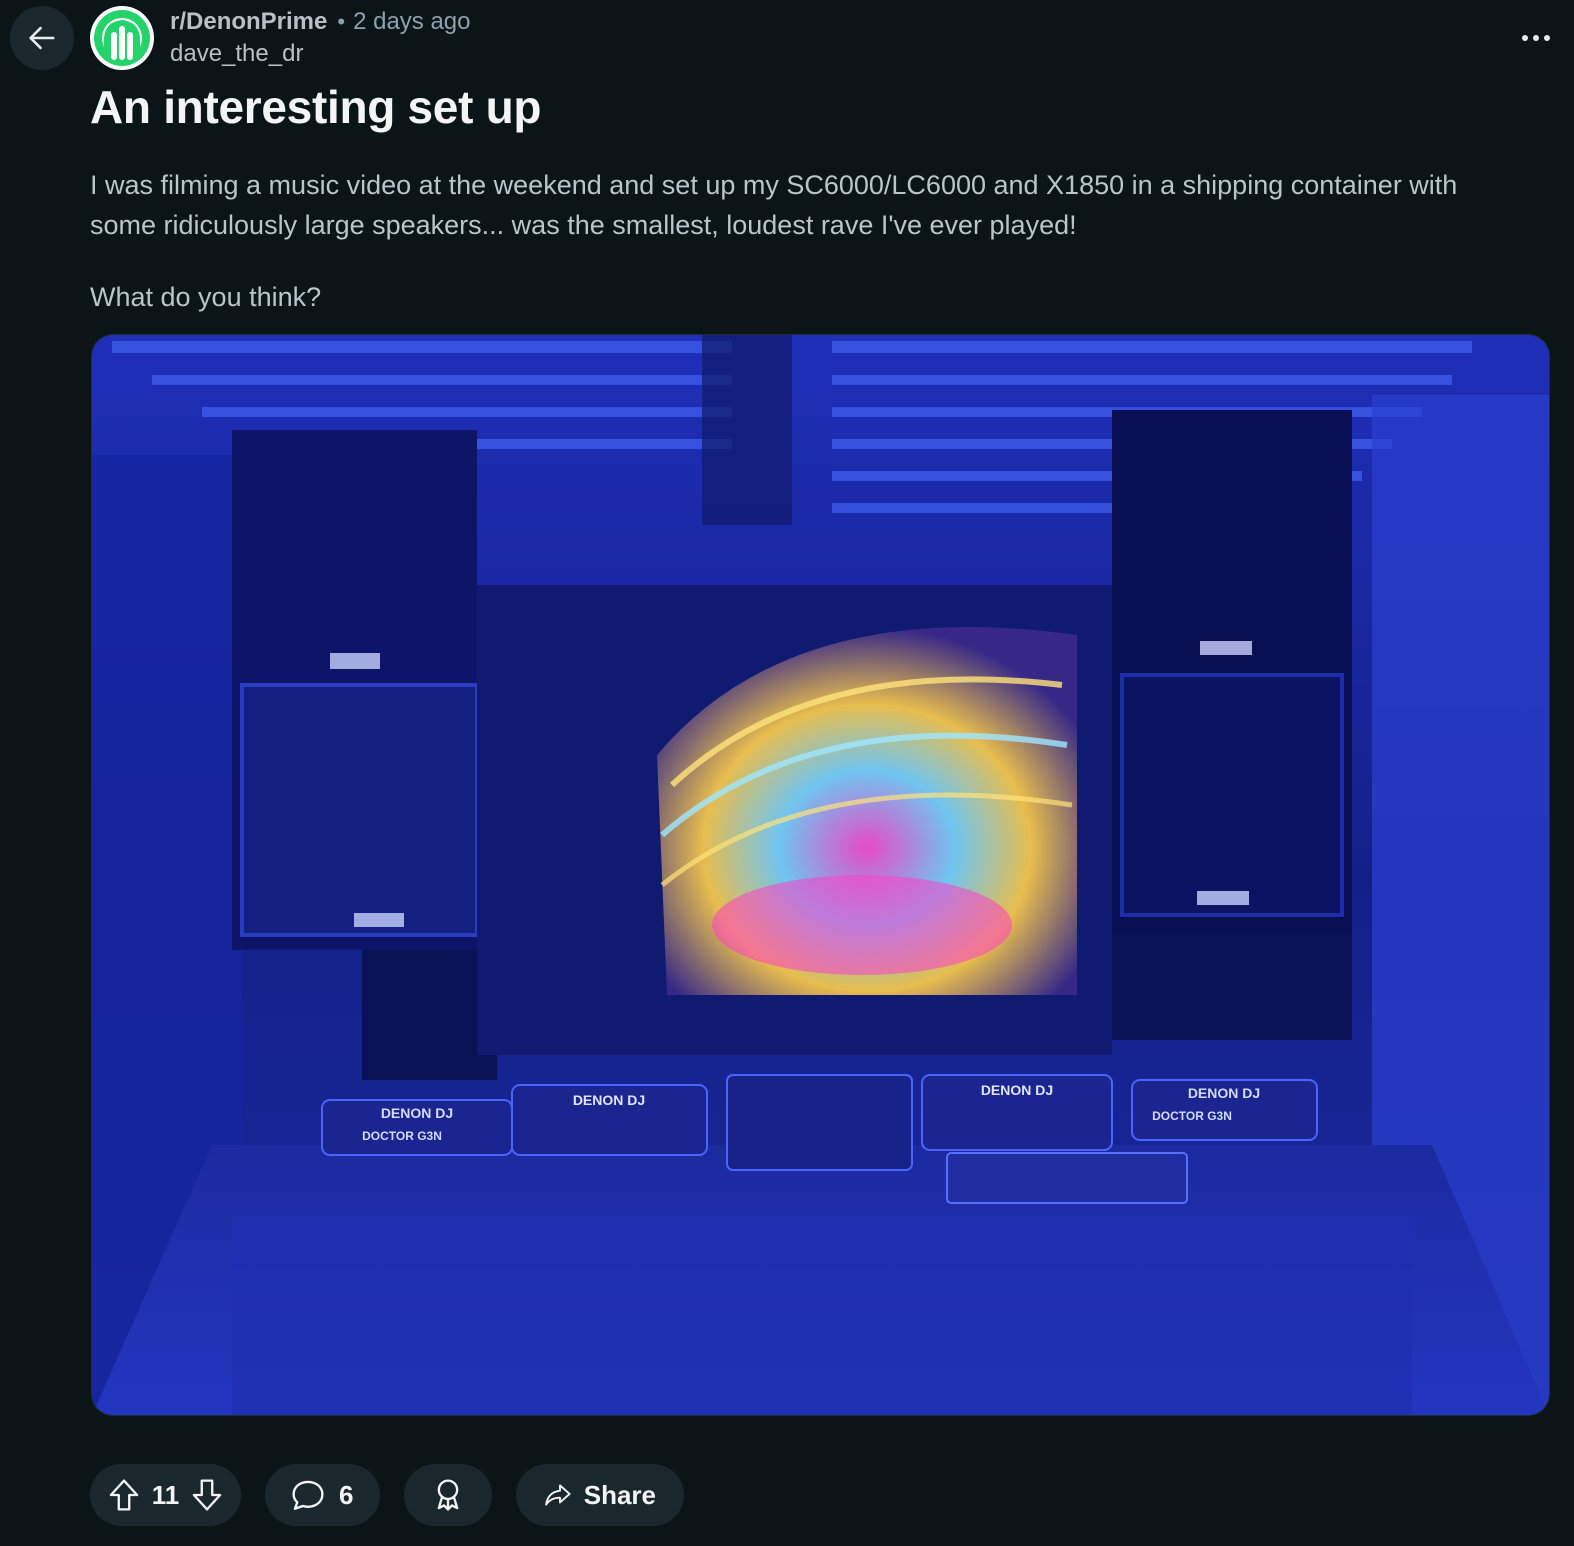  Describe the element at coordinates (1232, 725) in the screenshot. I see `right-speaker-stack` at that location.